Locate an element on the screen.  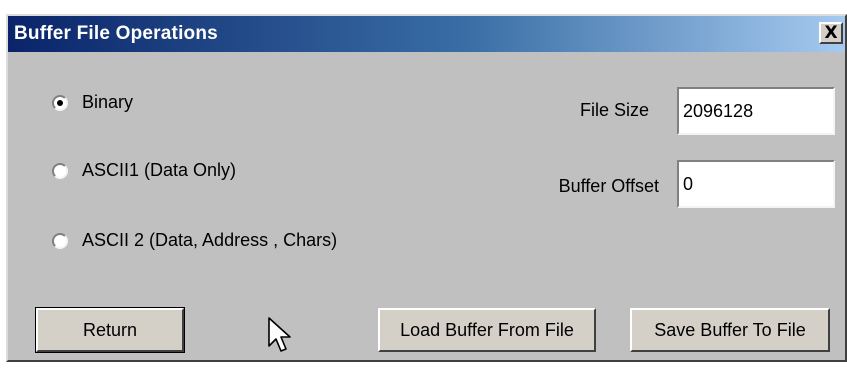
radio-option-ascii1: ASCII1 (Data Only) is located at coordinates (144, 170).